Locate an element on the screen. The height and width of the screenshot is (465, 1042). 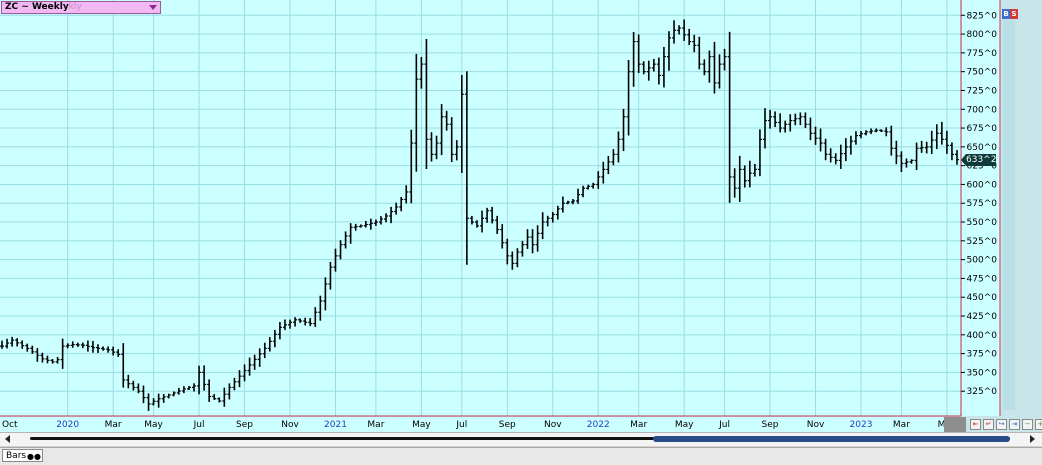
horizontal-scrollbar is located at coordinates (521, 439).